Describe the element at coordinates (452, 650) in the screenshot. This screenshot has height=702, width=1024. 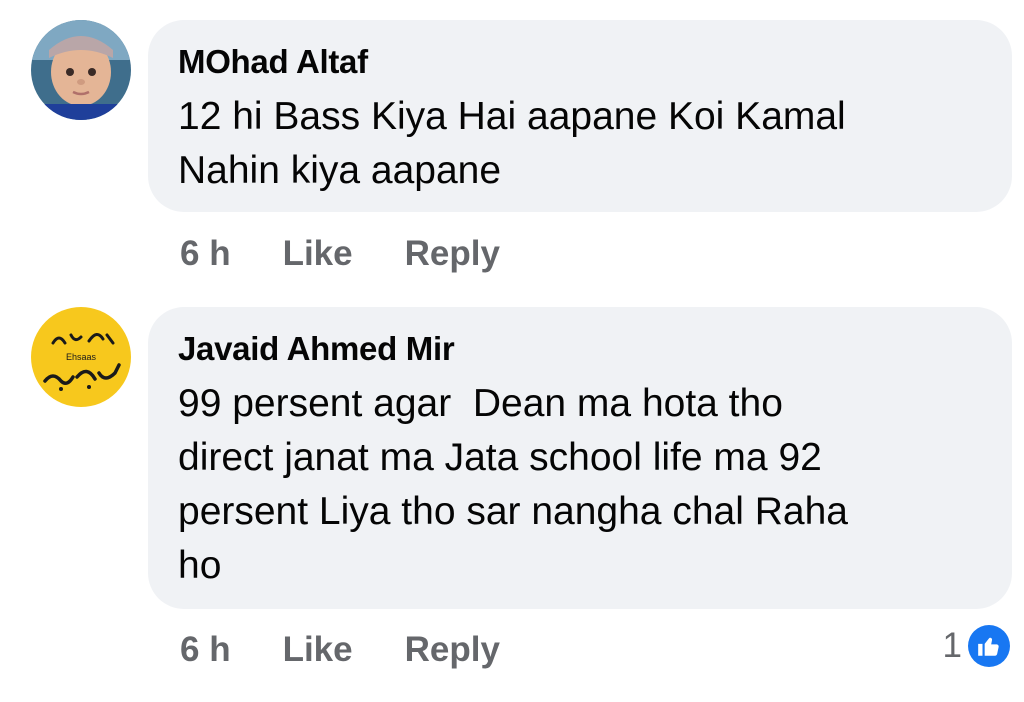
I see `reply-button: Reply` at that location.